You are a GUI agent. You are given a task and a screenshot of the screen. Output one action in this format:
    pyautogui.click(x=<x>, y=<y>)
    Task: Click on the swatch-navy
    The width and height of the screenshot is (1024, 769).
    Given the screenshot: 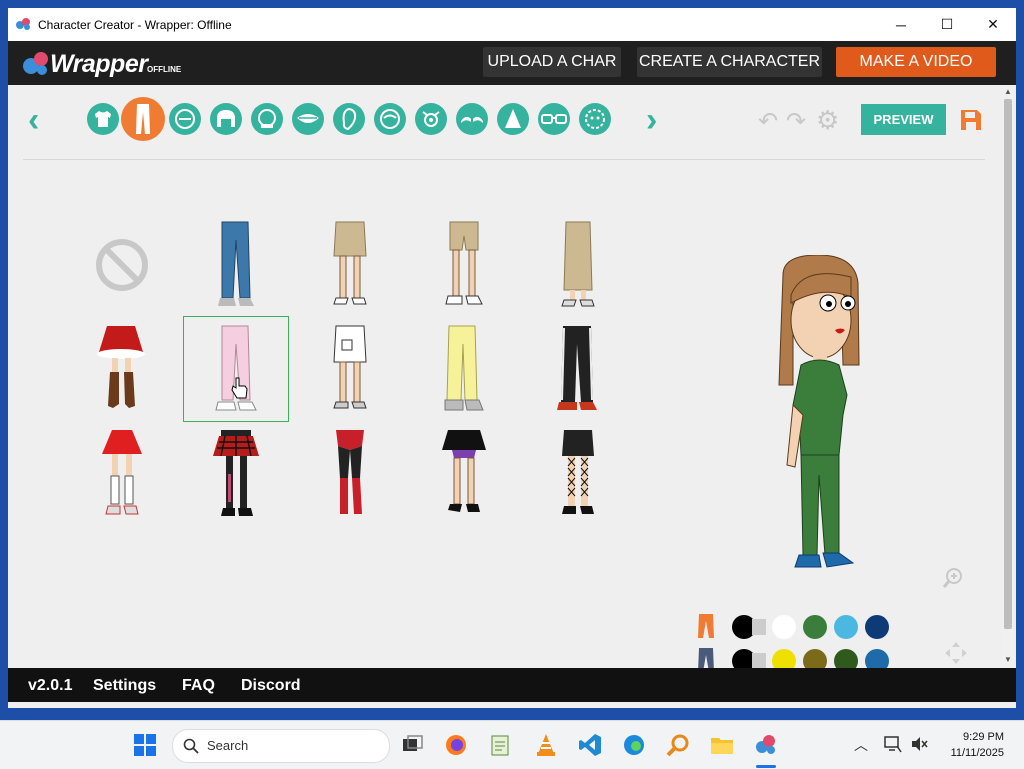 What is the action you would take?
    pyautogui.click(x=877, y=627)
    